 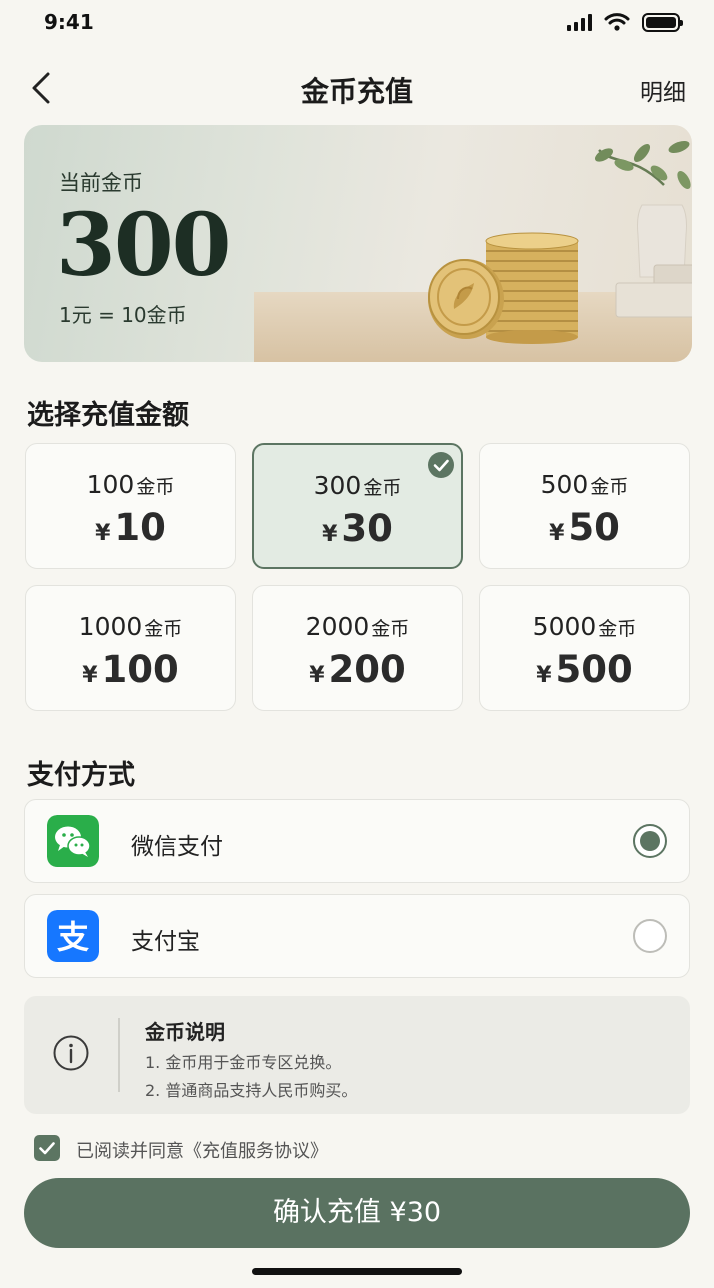 I want to click on page-title: 金币充值, so click(x=356, y=91).